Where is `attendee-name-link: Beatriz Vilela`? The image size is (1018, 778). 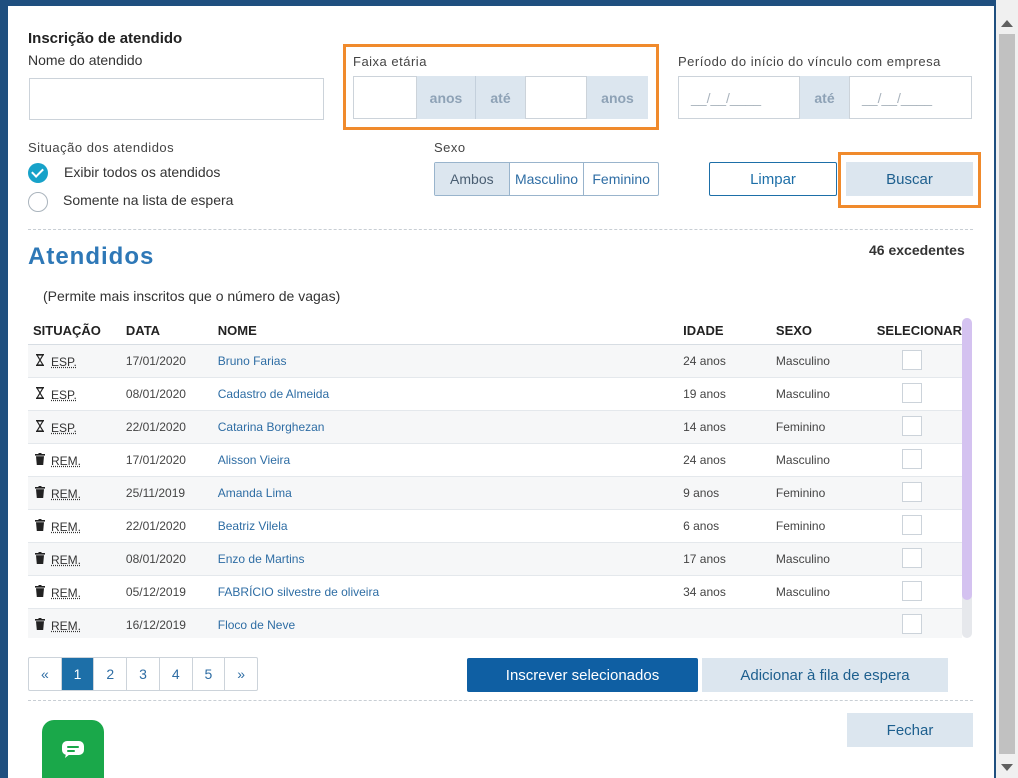
attendee-name-link: Beatriz Vilela is located at coordinates (253, 526).